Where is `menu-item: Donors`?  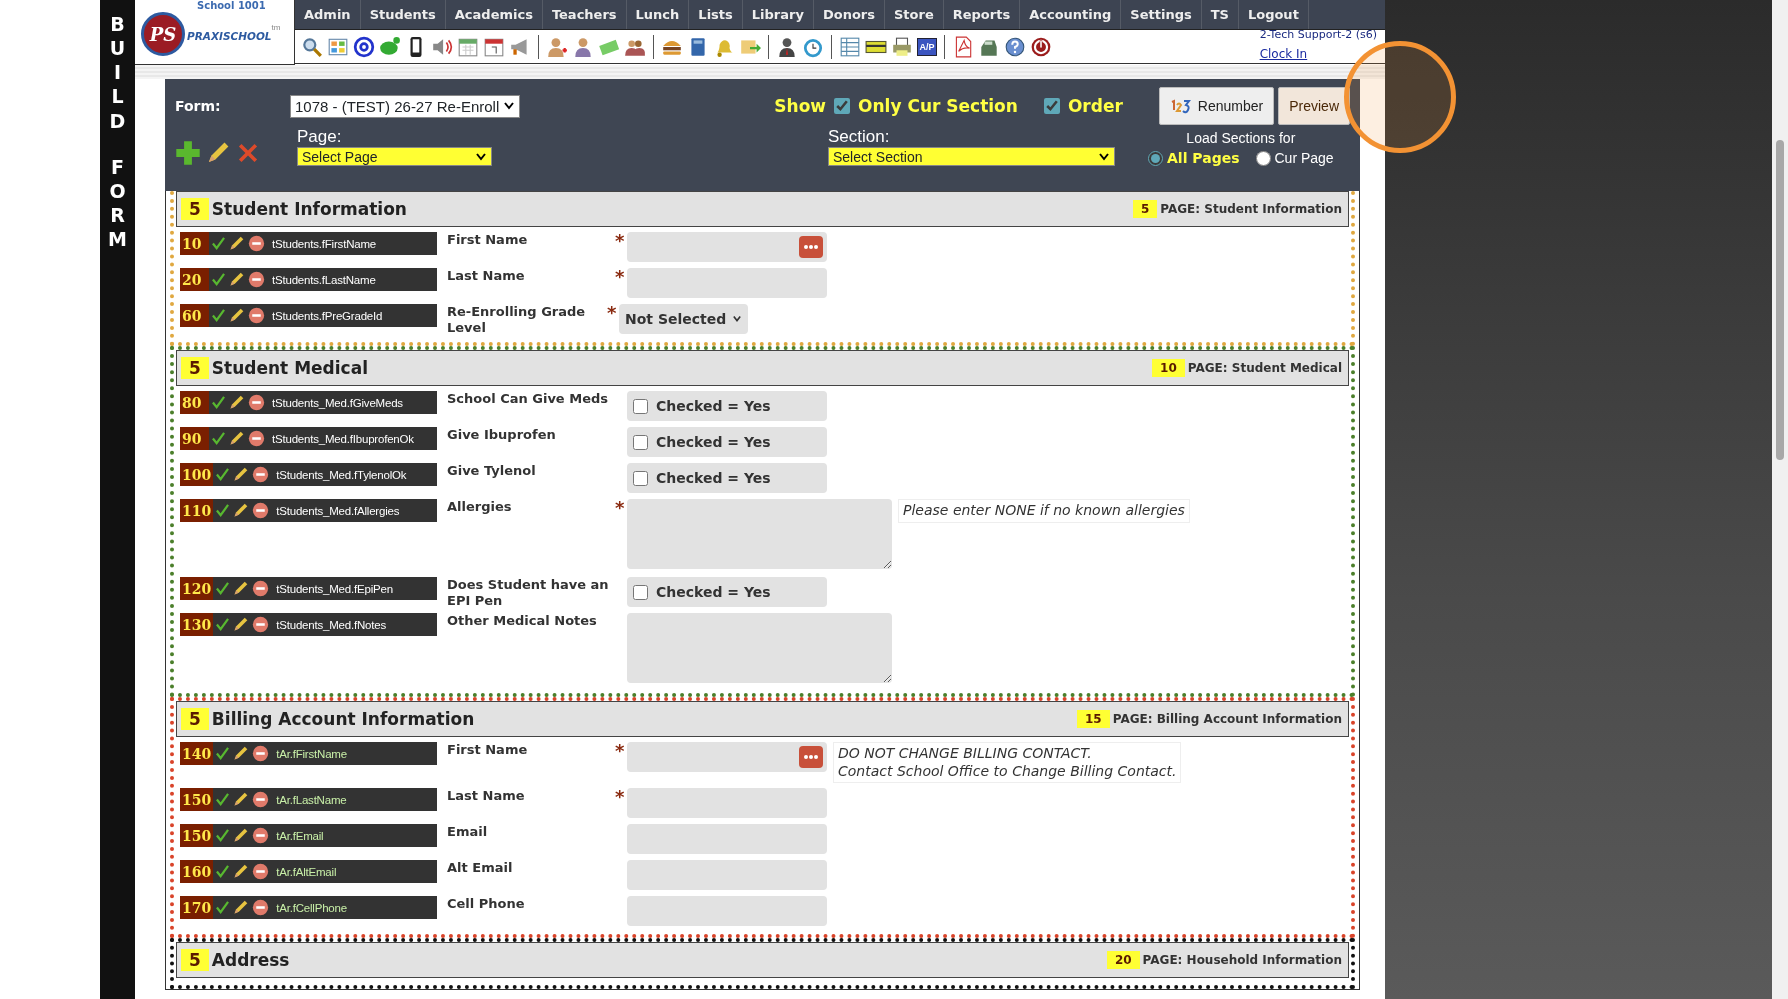 menu-item: Donors is located at coordinates (849, 14).